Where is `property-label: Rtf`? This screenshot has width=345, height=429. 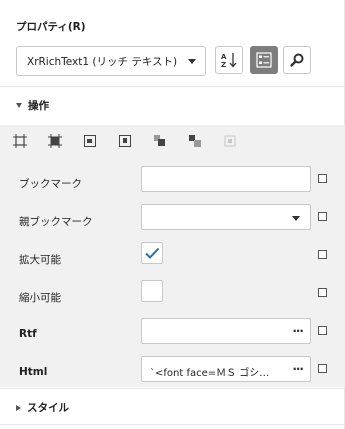
property-label: Rtf is located at coordinates (28, 334).